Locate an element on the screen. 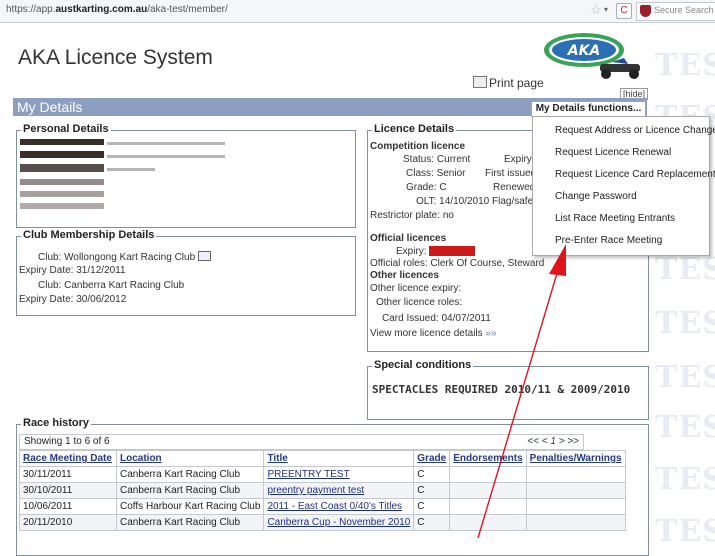 The image size is (715, 556). expiry-highlight is located at coordinates (452, 251).